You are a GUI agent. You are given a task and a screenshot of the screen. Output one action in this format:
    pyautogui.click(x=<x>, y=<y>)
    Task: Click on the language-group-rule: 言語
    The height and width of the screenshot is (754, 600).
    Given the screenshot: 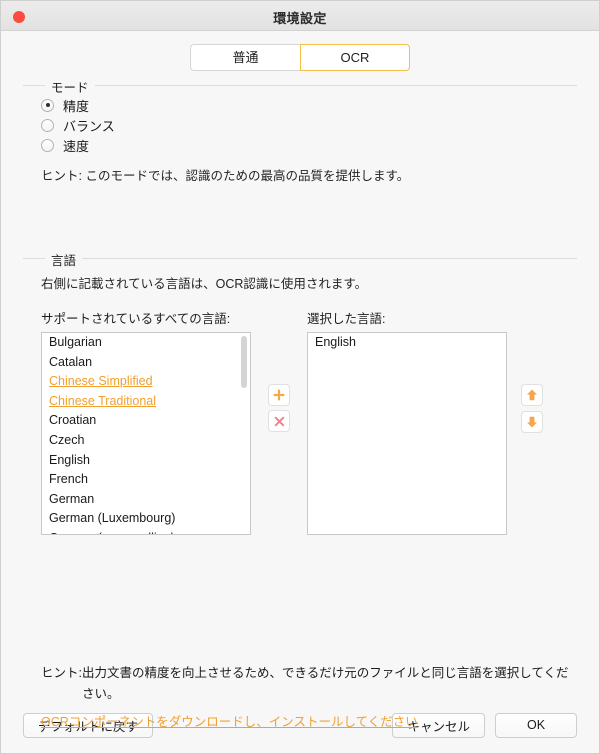 What is the action you would take?
    pyautogui.click(x=300, y=259)
    